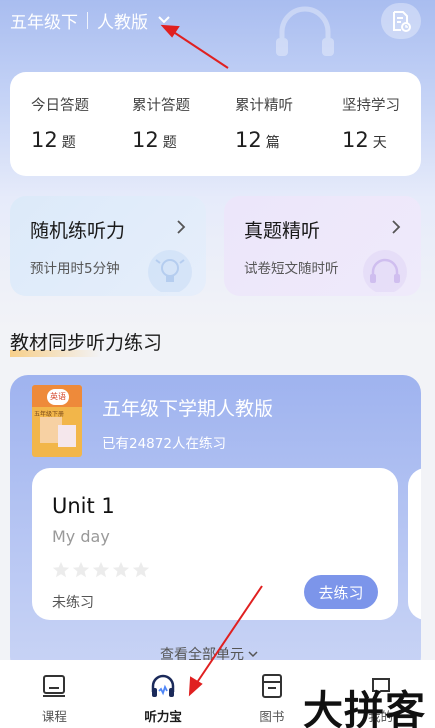 The width and height of the screenshot is (435, 728). I want to click on textbook-cover: 英语 五年级下册, so click(57, 421).